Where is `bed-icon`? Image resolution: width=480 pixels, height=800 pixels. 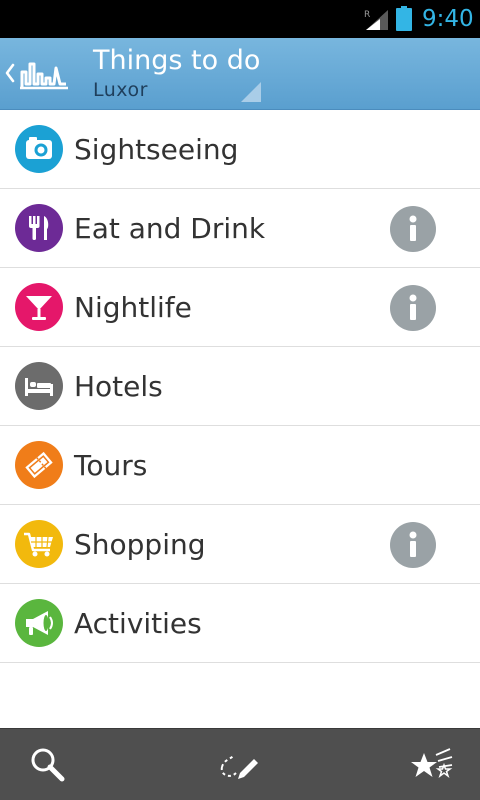 bed-icon is located at coordinates (39, 386).